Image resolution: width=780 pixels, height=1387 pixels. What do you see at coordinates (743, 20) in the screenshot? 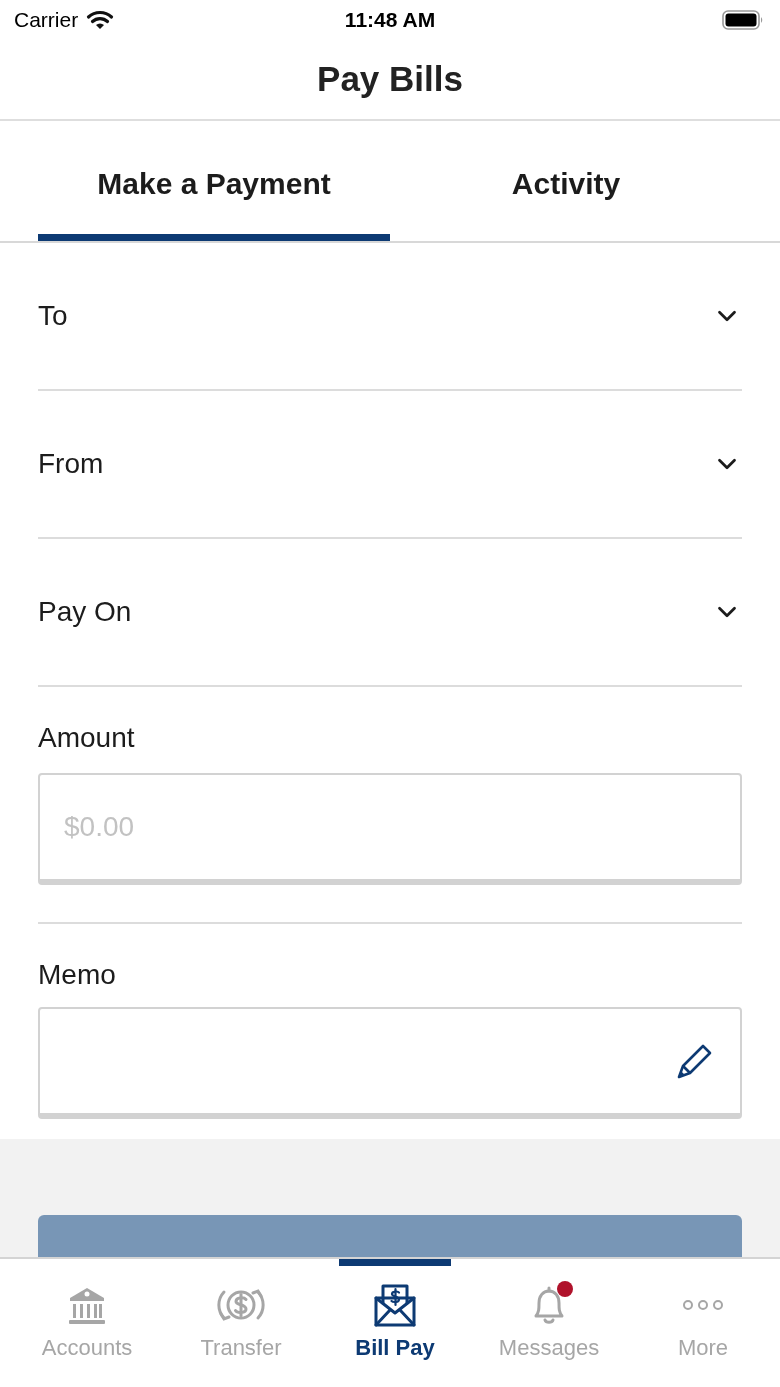
I see `battery-icon` at bounding box center [743, 20].